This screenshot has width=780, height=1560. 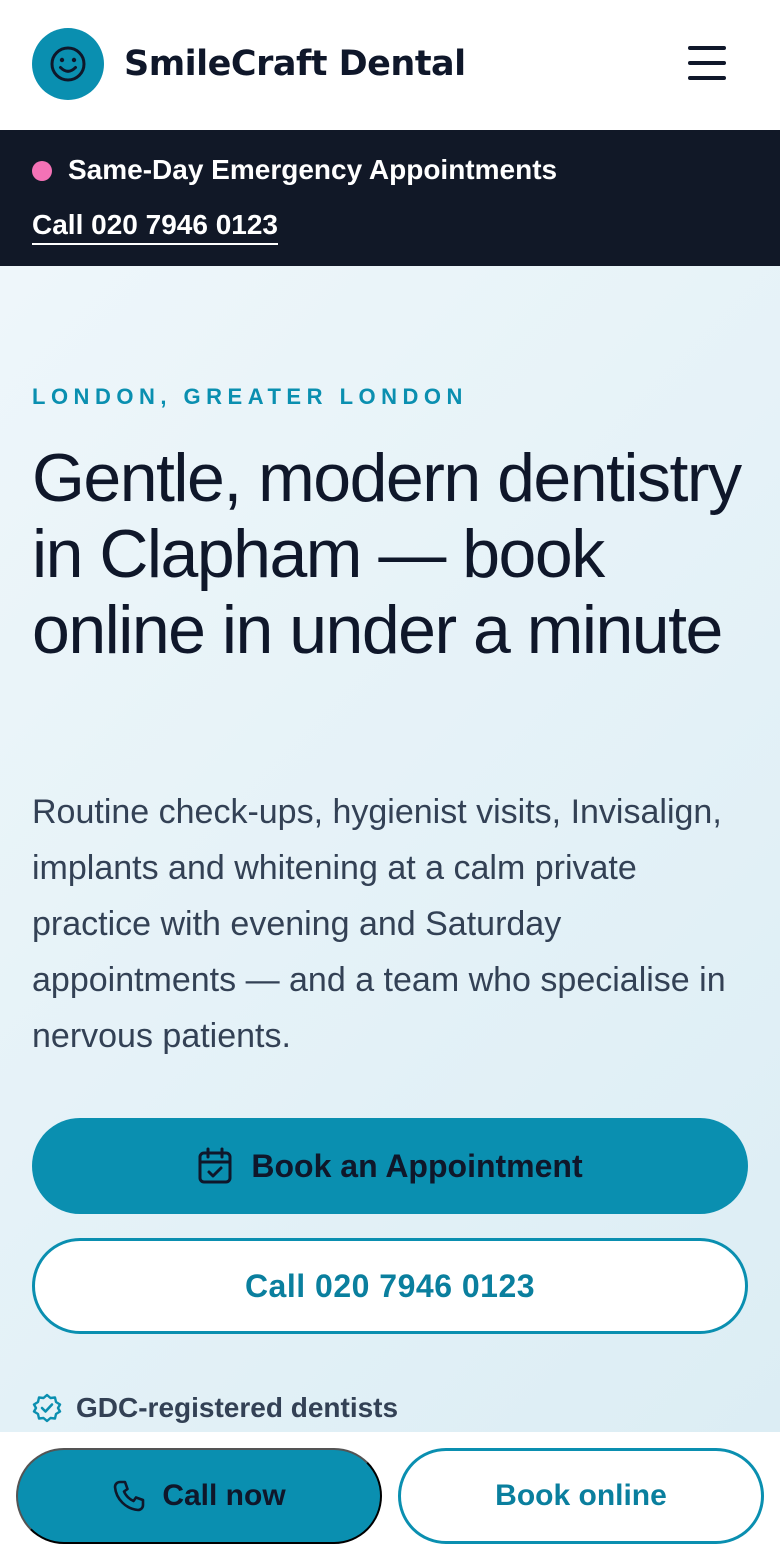 I want to click on call-now-button: Call now, so click(x=199, y=1496).